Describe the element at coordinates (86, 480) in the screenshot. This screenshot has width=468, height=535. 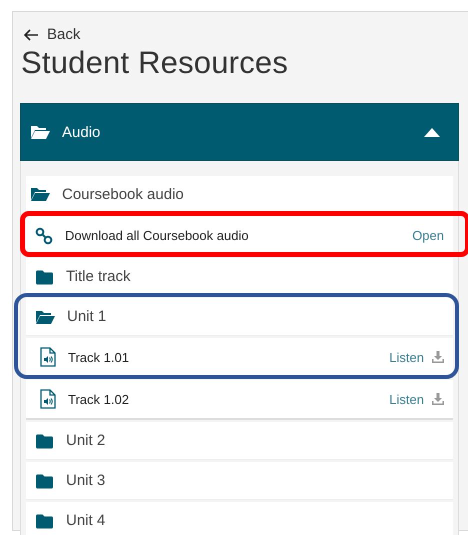
I see `item-label: Unit 3` at that location.